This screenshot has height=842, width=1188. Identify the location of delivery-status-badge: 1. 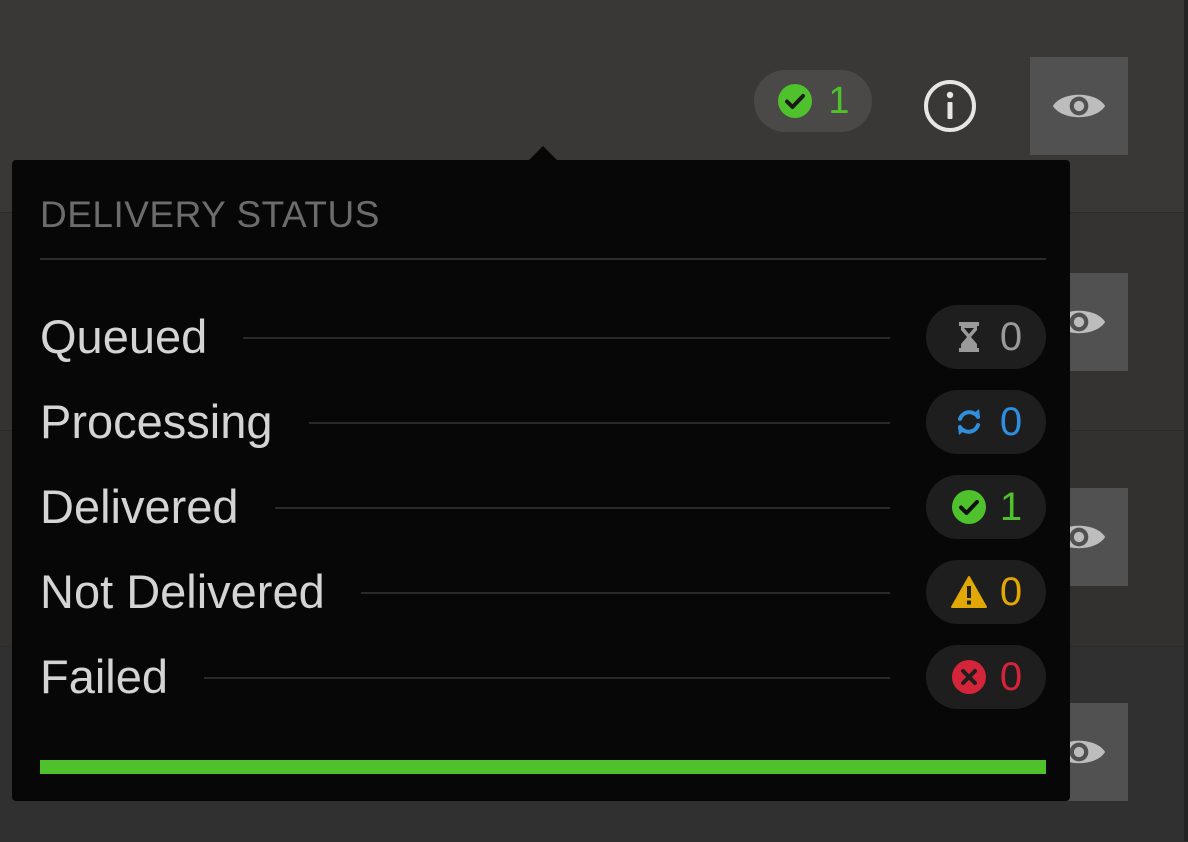
(813, 101).